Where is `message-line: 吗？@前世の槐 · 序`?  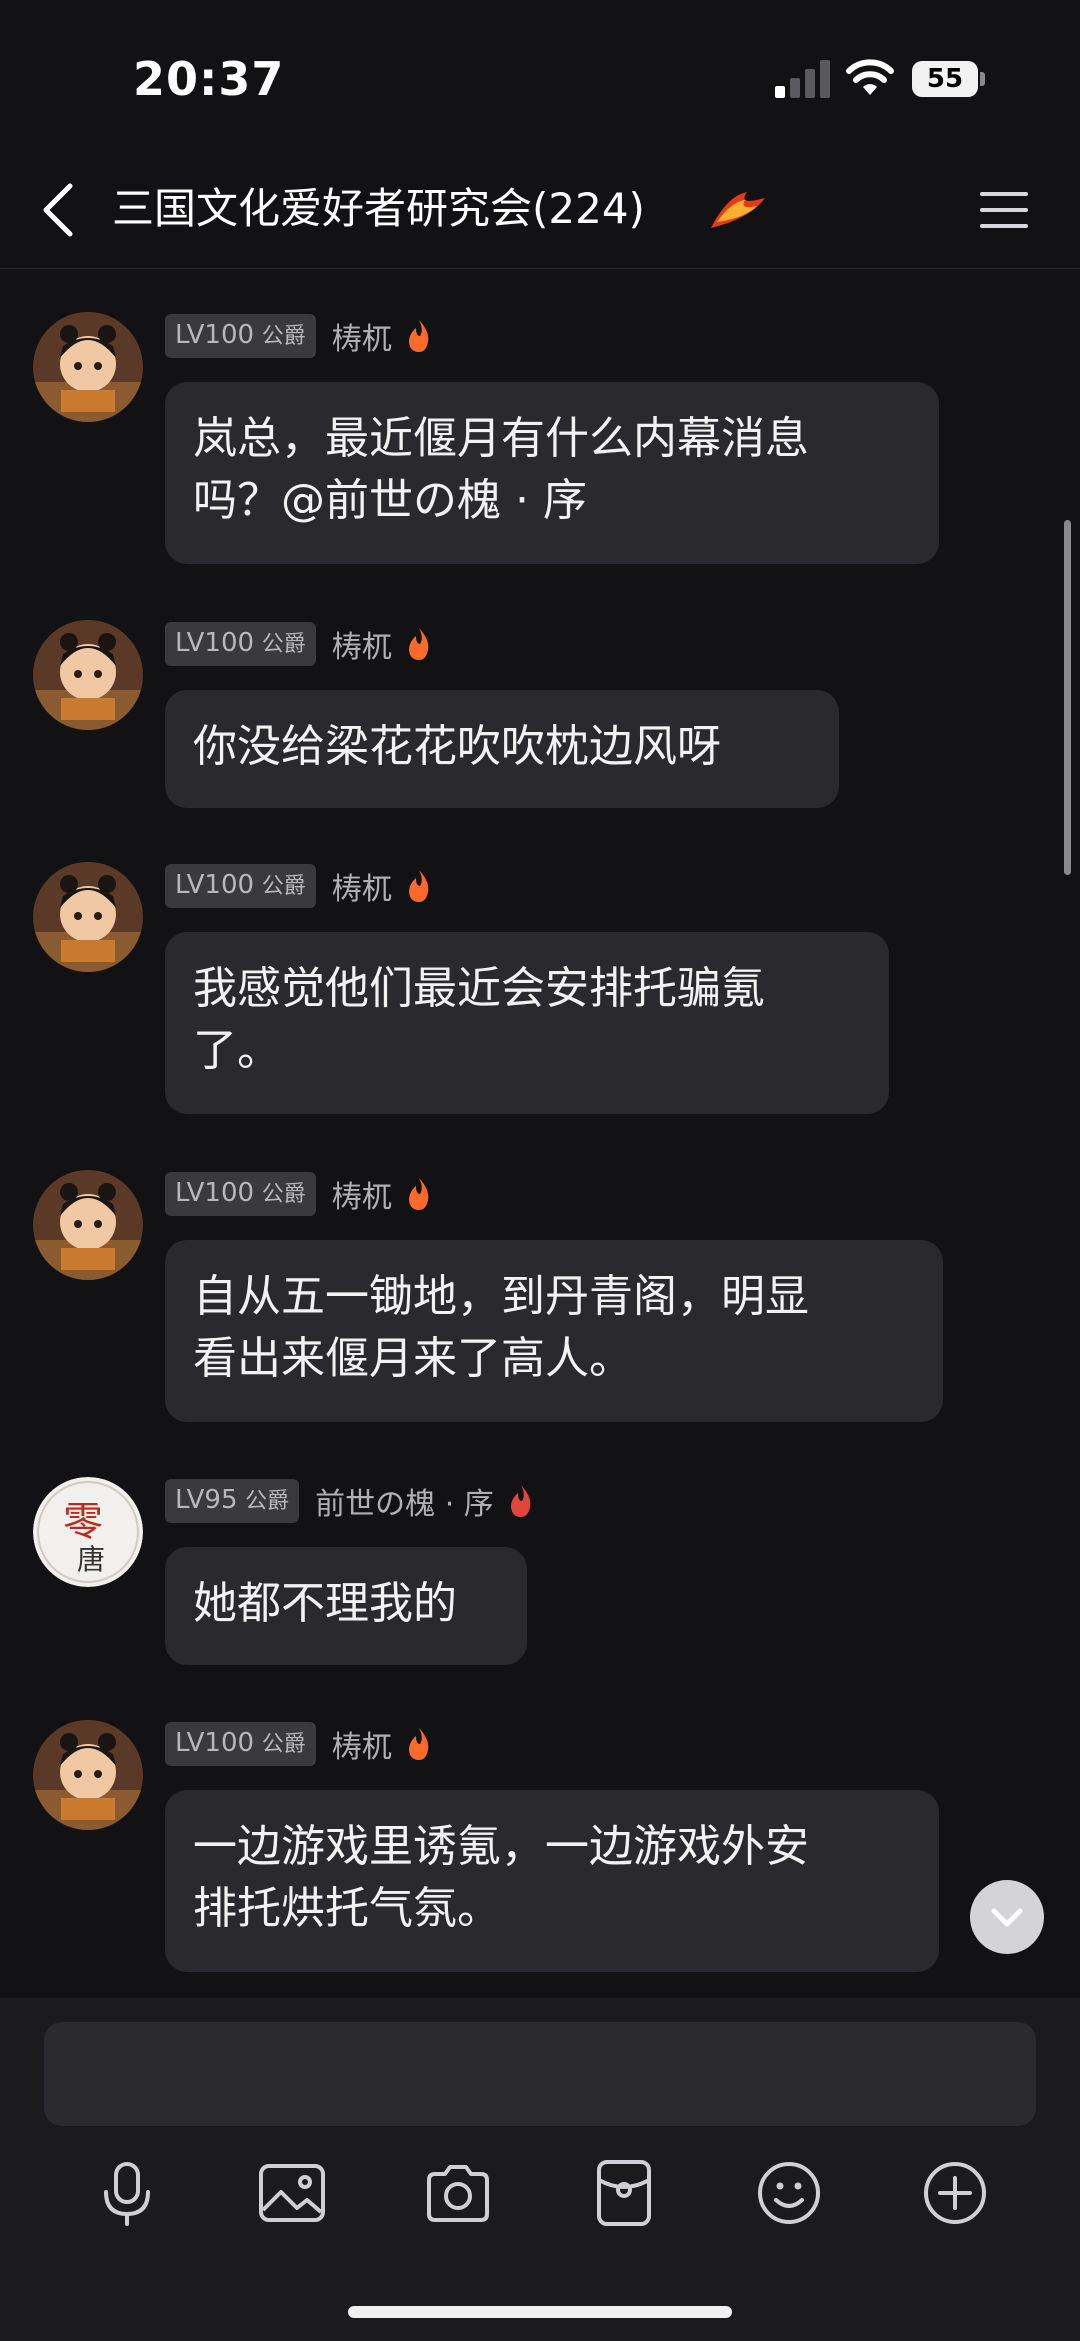
message-line: 吗？@前世の槐 · 序 is located at coordinates (390, 500).